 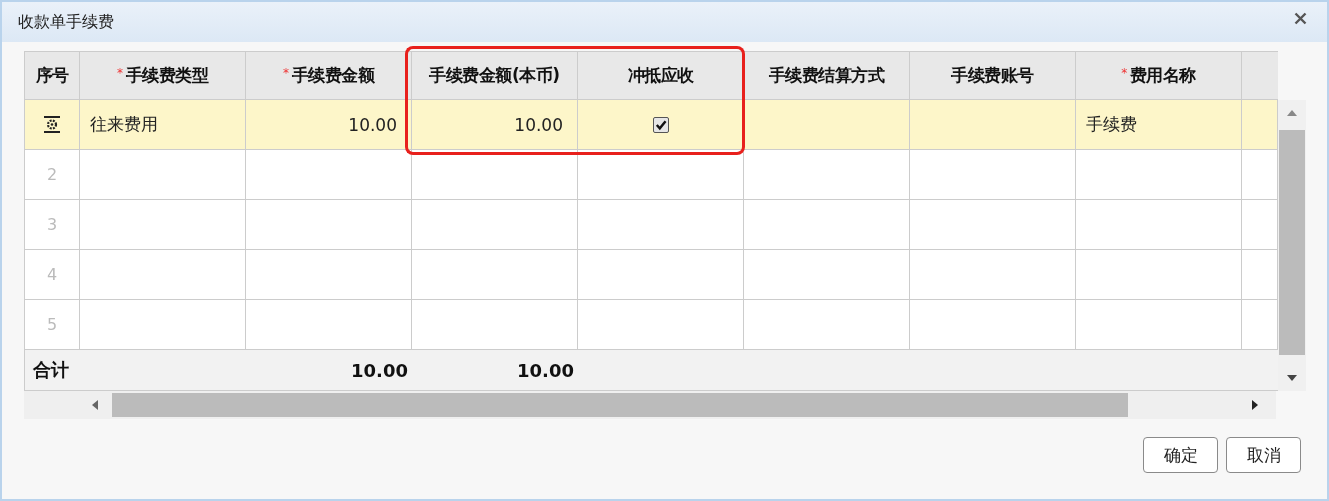 I want to click on row-number-cell: 4, so click(x=52, y=275).